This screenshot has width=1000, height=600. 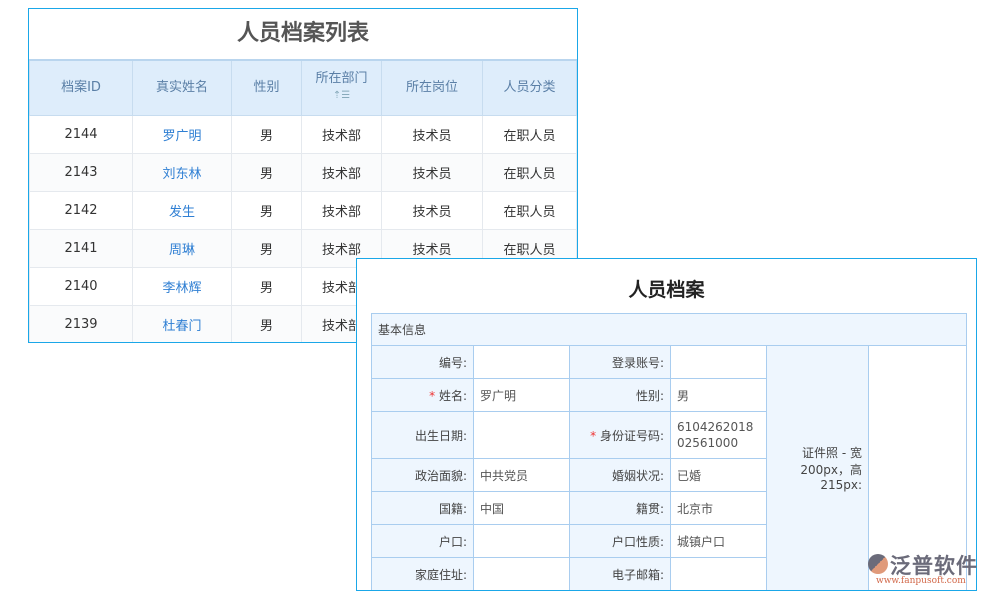 What do you see at coordinates (81, 210) in the screenshot?
I see `table-cell: 2142` at bounding box center [81, 210].